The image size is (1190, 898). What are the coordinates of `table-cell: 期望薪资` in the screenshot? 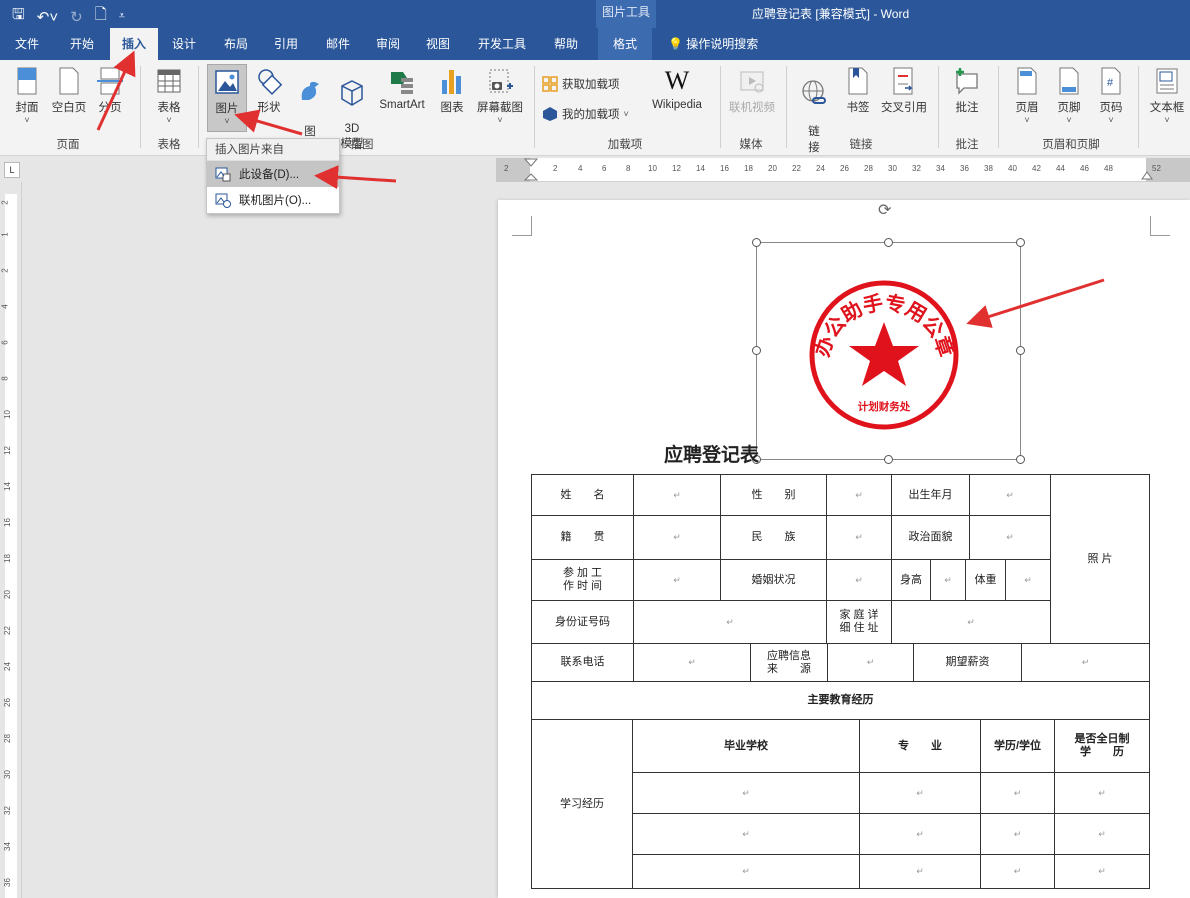 It's located at (967, 662).